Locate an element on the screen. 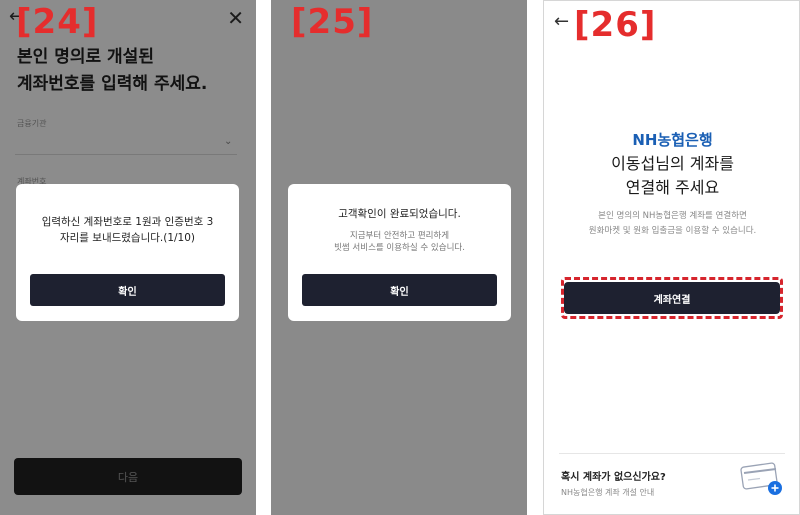 This screenshot has height=515, width=800. dialog-sub-message: 지금부터 안전하고 편리하게 빗썸 서비스를 이용하실 수 있습니다. is located at coordinates (399, 242).